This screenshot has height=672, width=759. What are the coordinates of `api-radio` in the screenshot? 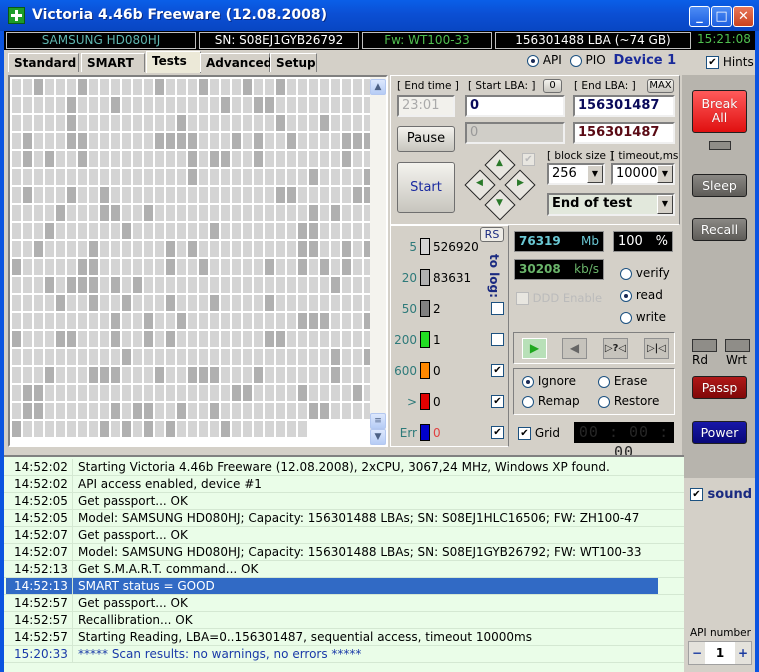 It's located at (533, 60).